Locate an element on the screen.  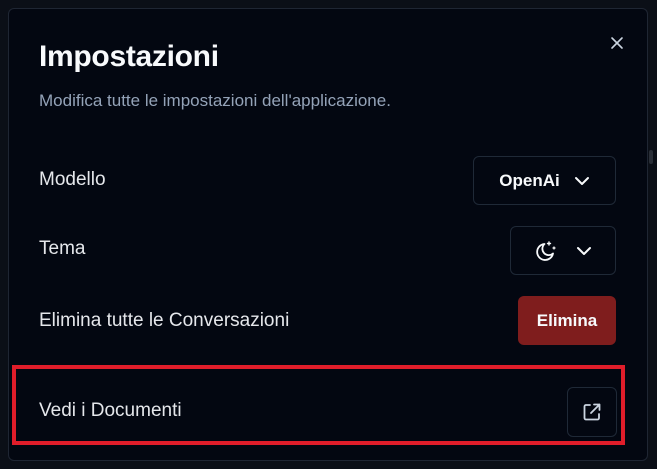
theme-label: Tema is located at coordinates (62, 248).